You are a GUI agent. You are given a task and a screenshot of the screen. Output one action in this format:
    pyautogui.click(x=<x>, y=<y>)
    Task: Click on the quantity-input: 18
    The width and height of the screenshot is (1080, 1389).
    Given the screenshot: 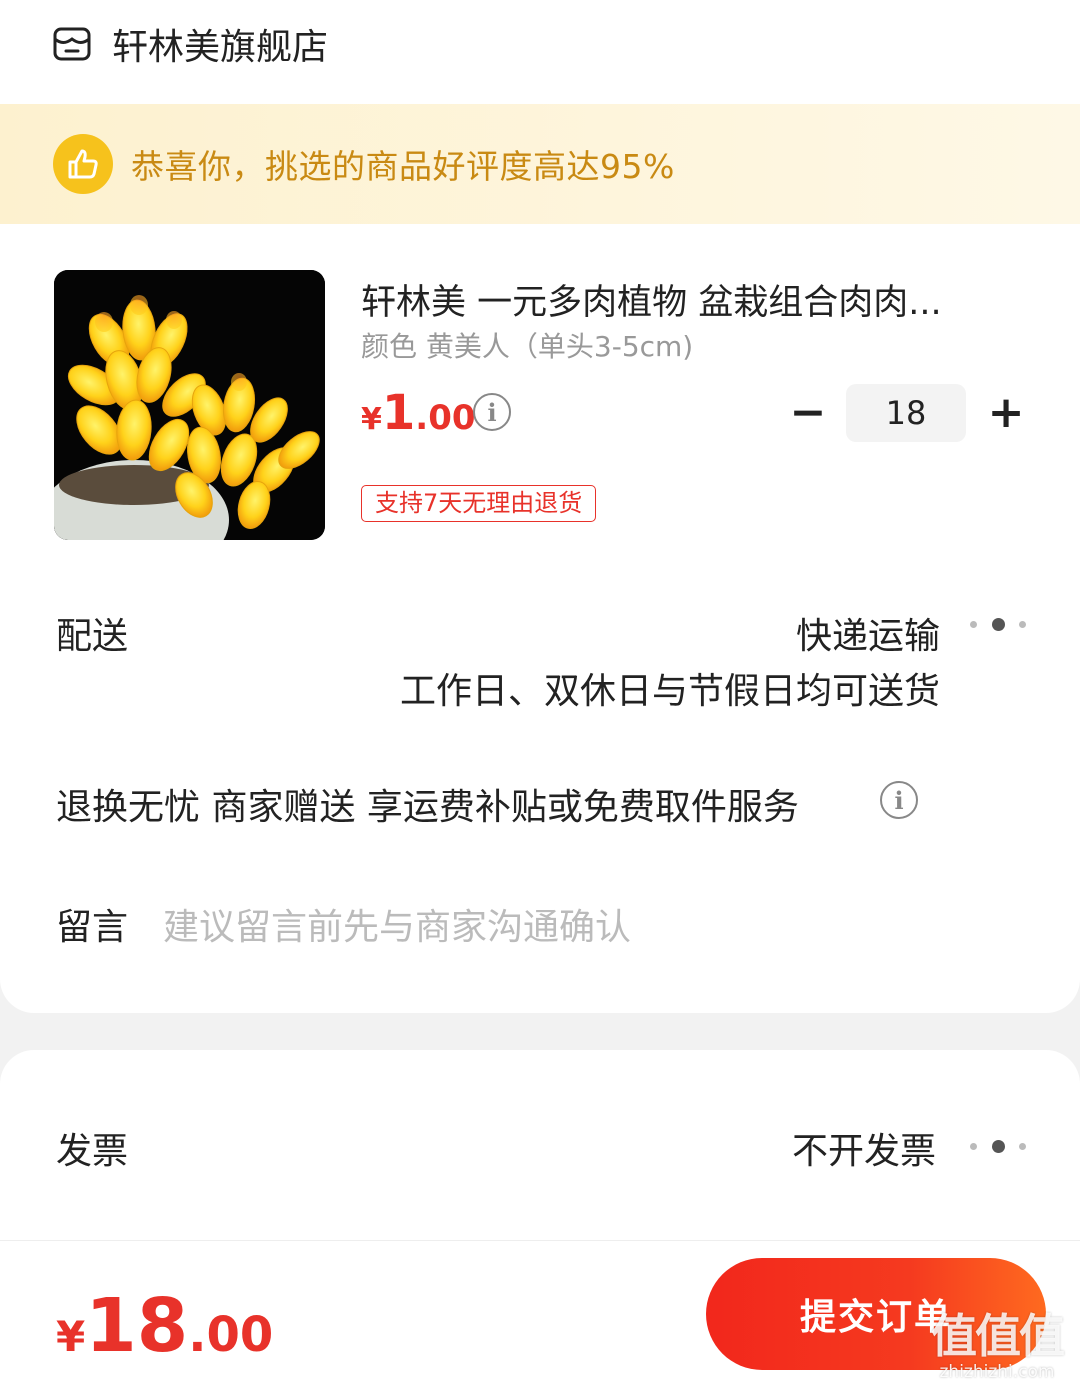 What is the action you would take?
    pyautogui.click(x=906, y=413)
    